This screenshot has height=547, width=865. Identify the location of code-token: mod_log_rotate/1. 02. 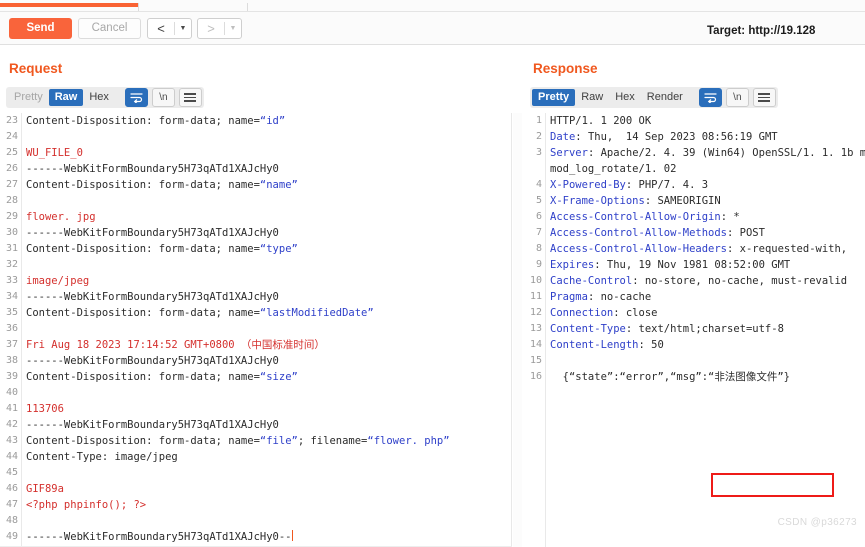
(613, 169).